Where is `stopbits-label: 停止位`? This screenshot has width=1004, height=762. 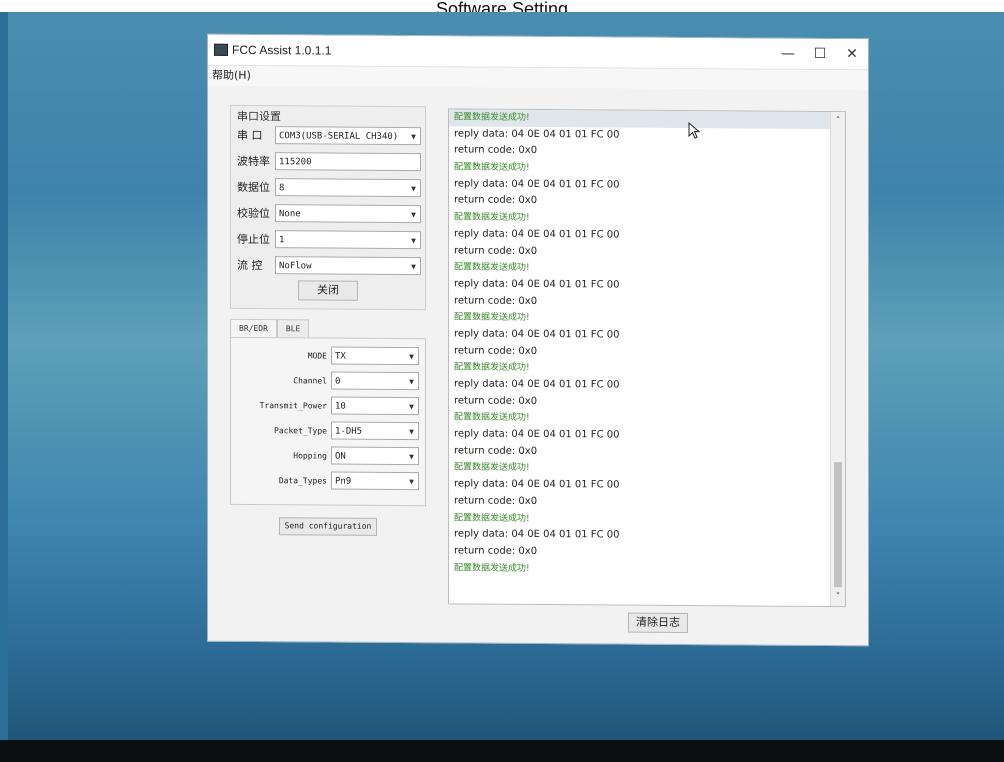
stopbits-label: 停止位 is located at coordinates (253, 239).